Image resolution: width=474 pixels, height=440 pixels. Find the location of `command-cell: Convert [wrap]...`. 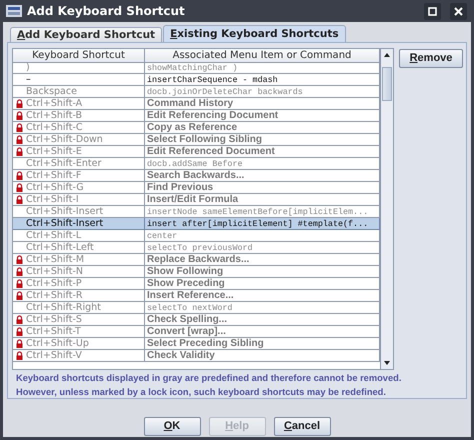

command-cell: Convert [wrap]... is located at coordinates (262, 332).